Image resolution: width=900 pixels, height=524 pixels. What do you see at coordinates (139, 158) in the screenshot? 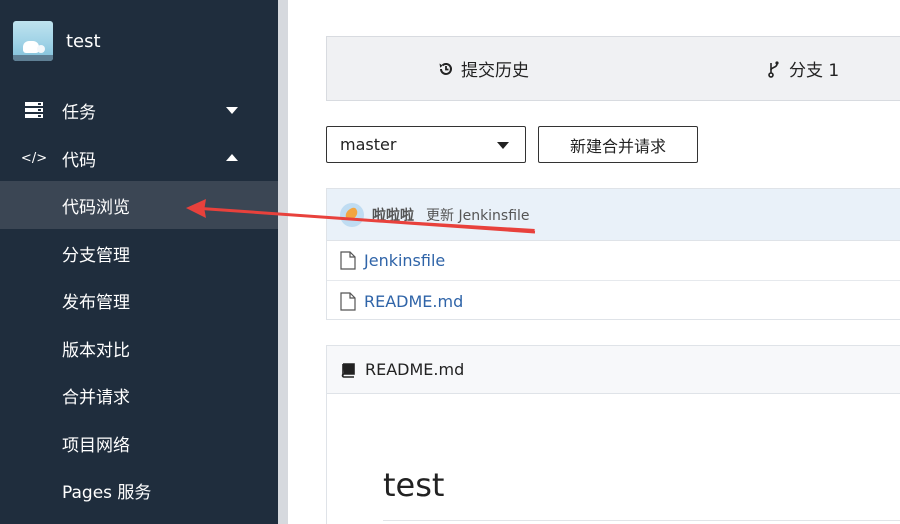
I see `sidebar-item-code: </> 代码` at bounding box center [139, 158].